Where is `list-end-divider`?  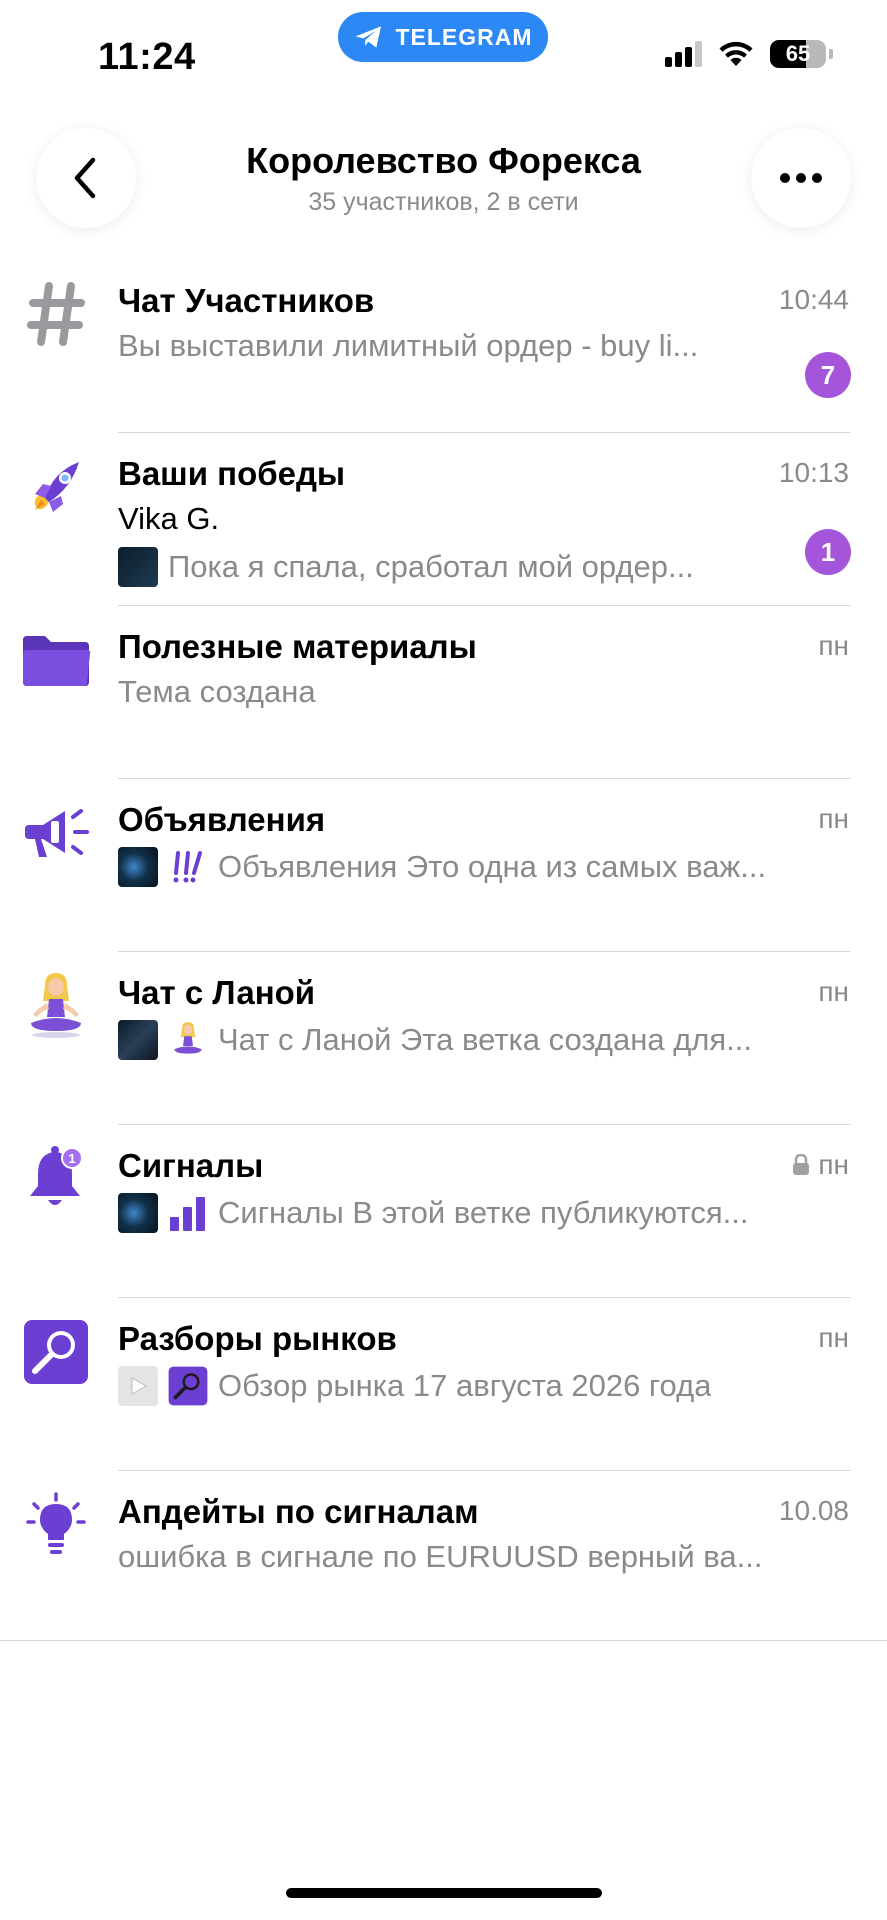 list-end-divider is located at coordinates (443, 1640).